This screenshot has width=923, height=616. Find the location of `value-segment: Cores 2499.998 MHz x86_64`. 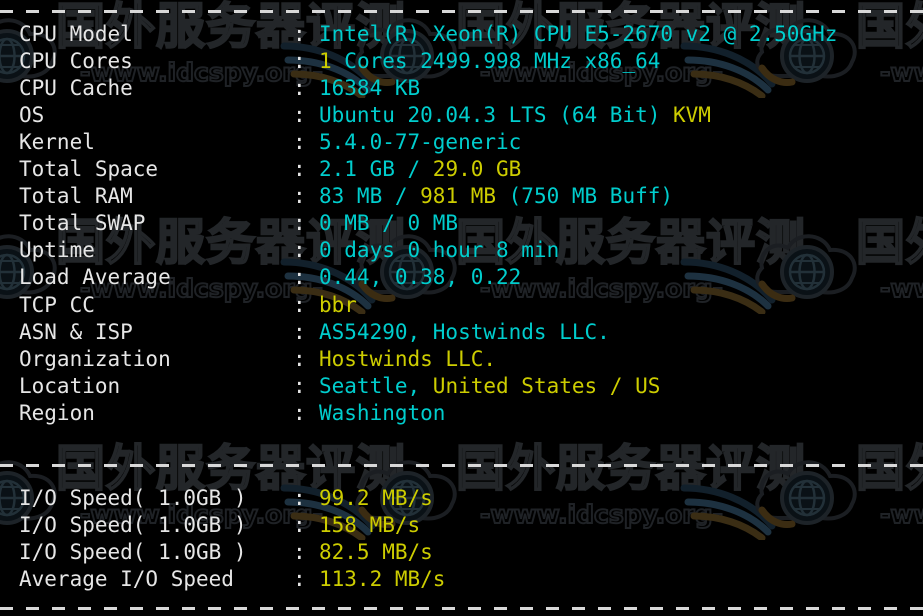

value-segment: Cores 2499.998 MHz x86_64 is located at coordinates (496, 60).